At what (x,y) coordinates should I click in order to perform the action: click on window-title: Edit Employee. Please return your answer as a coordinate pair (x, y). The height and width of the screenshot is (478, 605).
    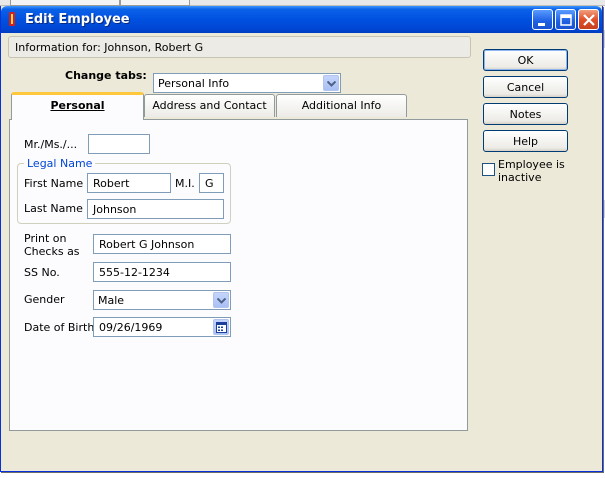
    Looking at the image, I should click on (77, 19).